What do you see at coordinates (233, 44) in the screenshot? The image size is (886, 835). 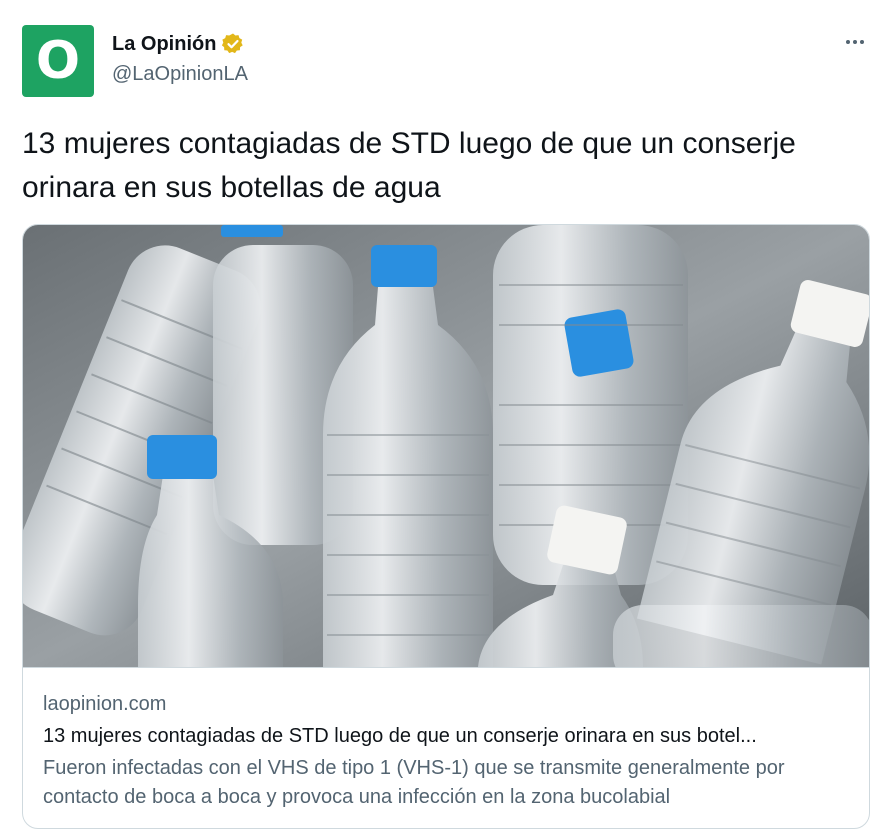 I see `verified-badge-icon` at bounding box center [233, 44].